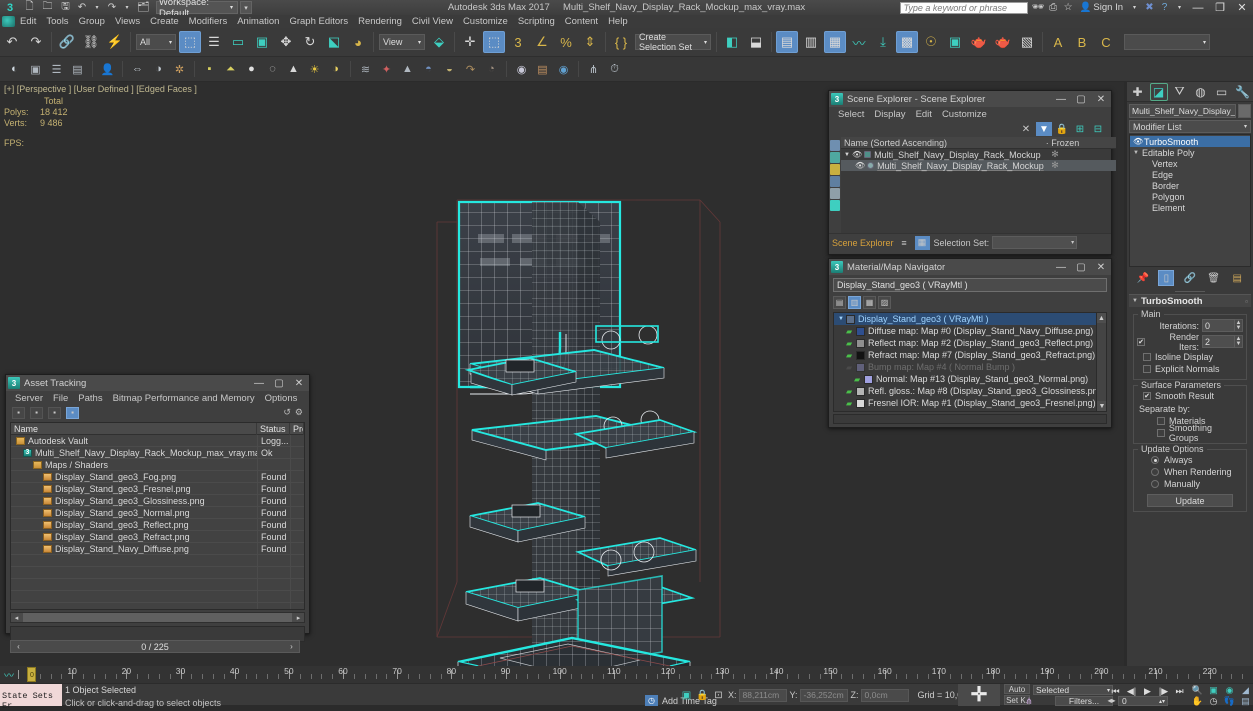 This screenshot has width=1253, height=711. I want to click on maximize-button: ❐, so click(1220, 7).